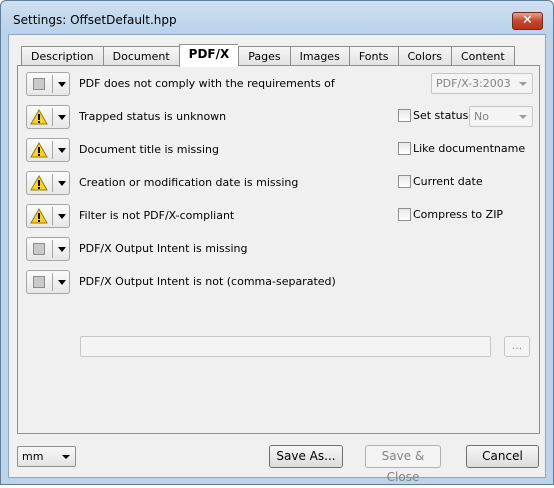 The width and height of the screenshot is (554, 488). I want to click on current-date-checkbox, so click(404, 181).